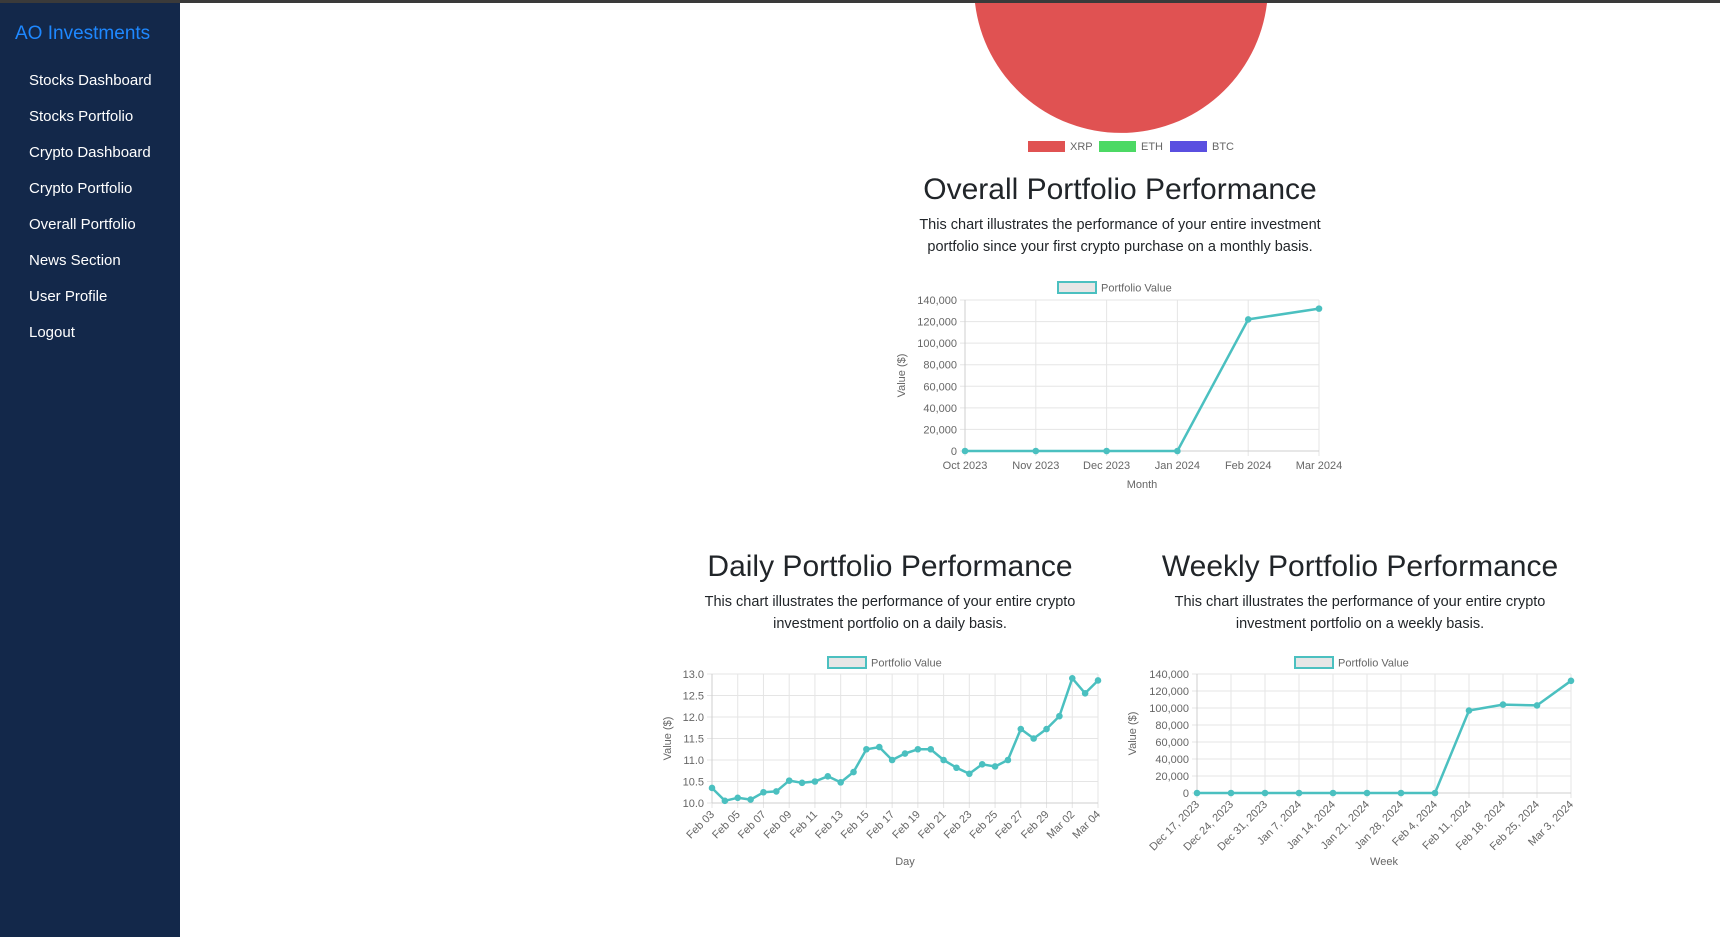  What do you see at coordinates (90, 81) in the screenshot?
I see `sidebar-item-stocks-dashboard: Stocks Dashboard` at bounding box center [90, 81].